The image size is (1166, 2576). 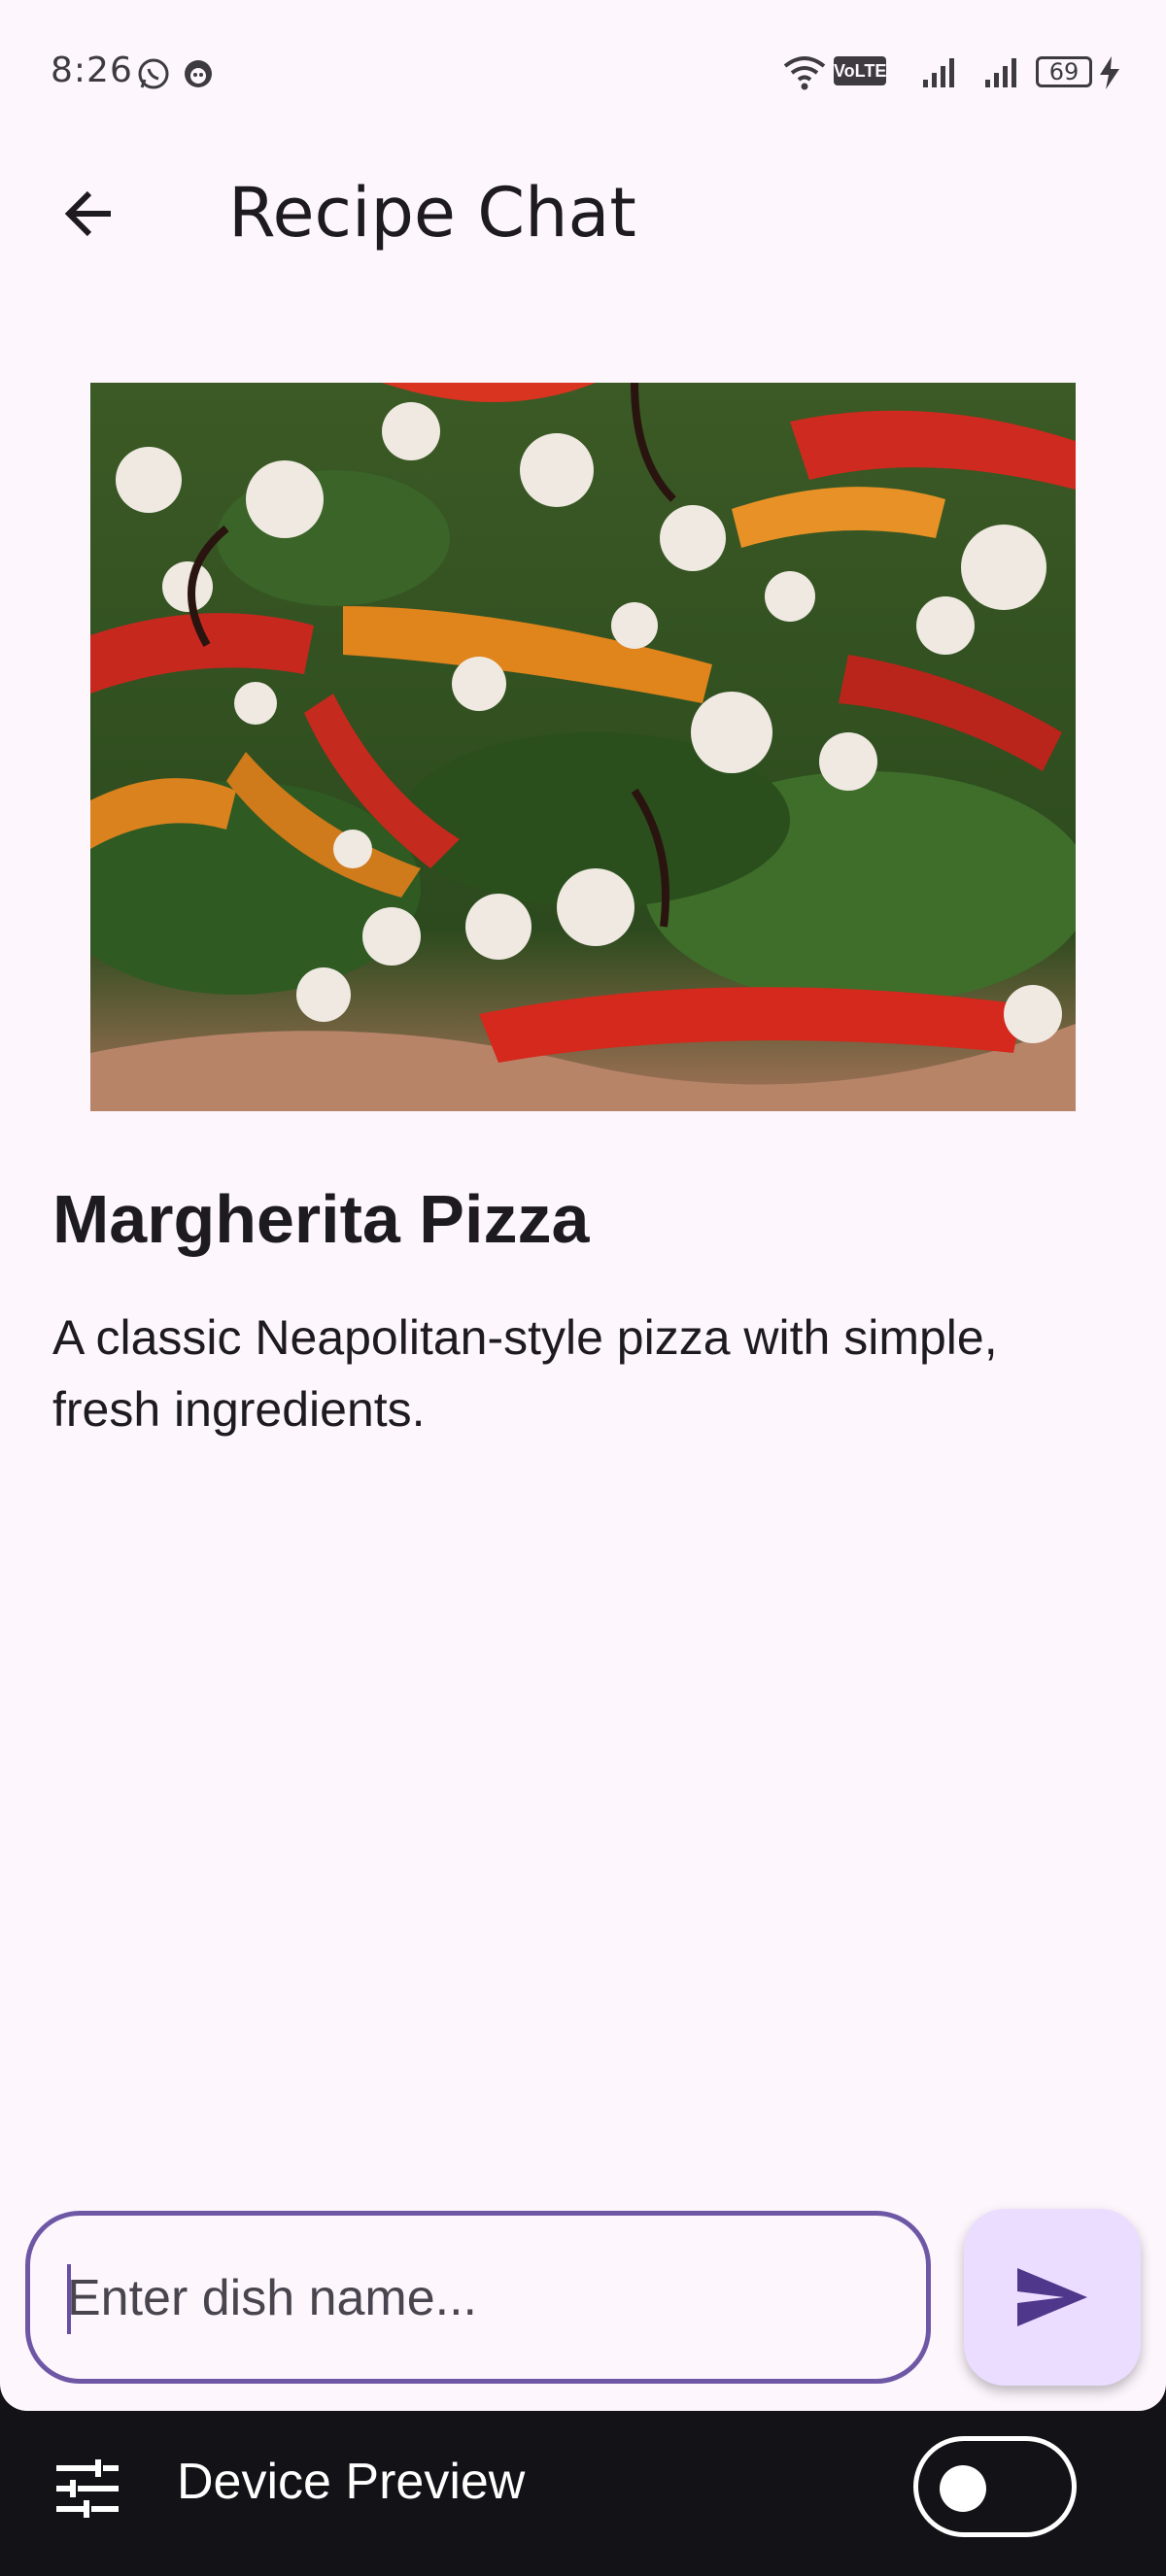 I want to click on charging-icon, so click(x=1109, y=72).